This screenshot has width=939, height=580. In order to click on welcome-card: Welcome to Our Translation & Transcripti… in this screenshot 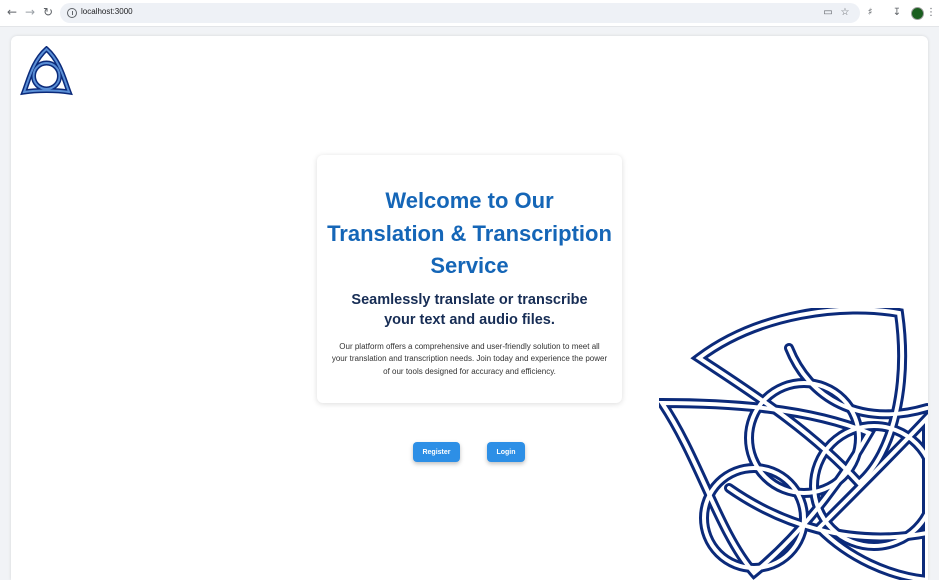, I will do `click(469, 279)`.